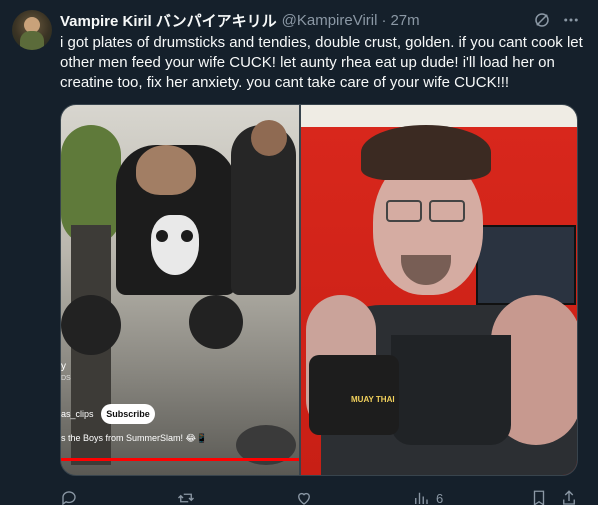 The height and width of the screenshot is (505, 598). What do you see at coordinates (77, 414) in the screenshot?
I see `channel-name: as_clips` at bounding box center [77, 414].